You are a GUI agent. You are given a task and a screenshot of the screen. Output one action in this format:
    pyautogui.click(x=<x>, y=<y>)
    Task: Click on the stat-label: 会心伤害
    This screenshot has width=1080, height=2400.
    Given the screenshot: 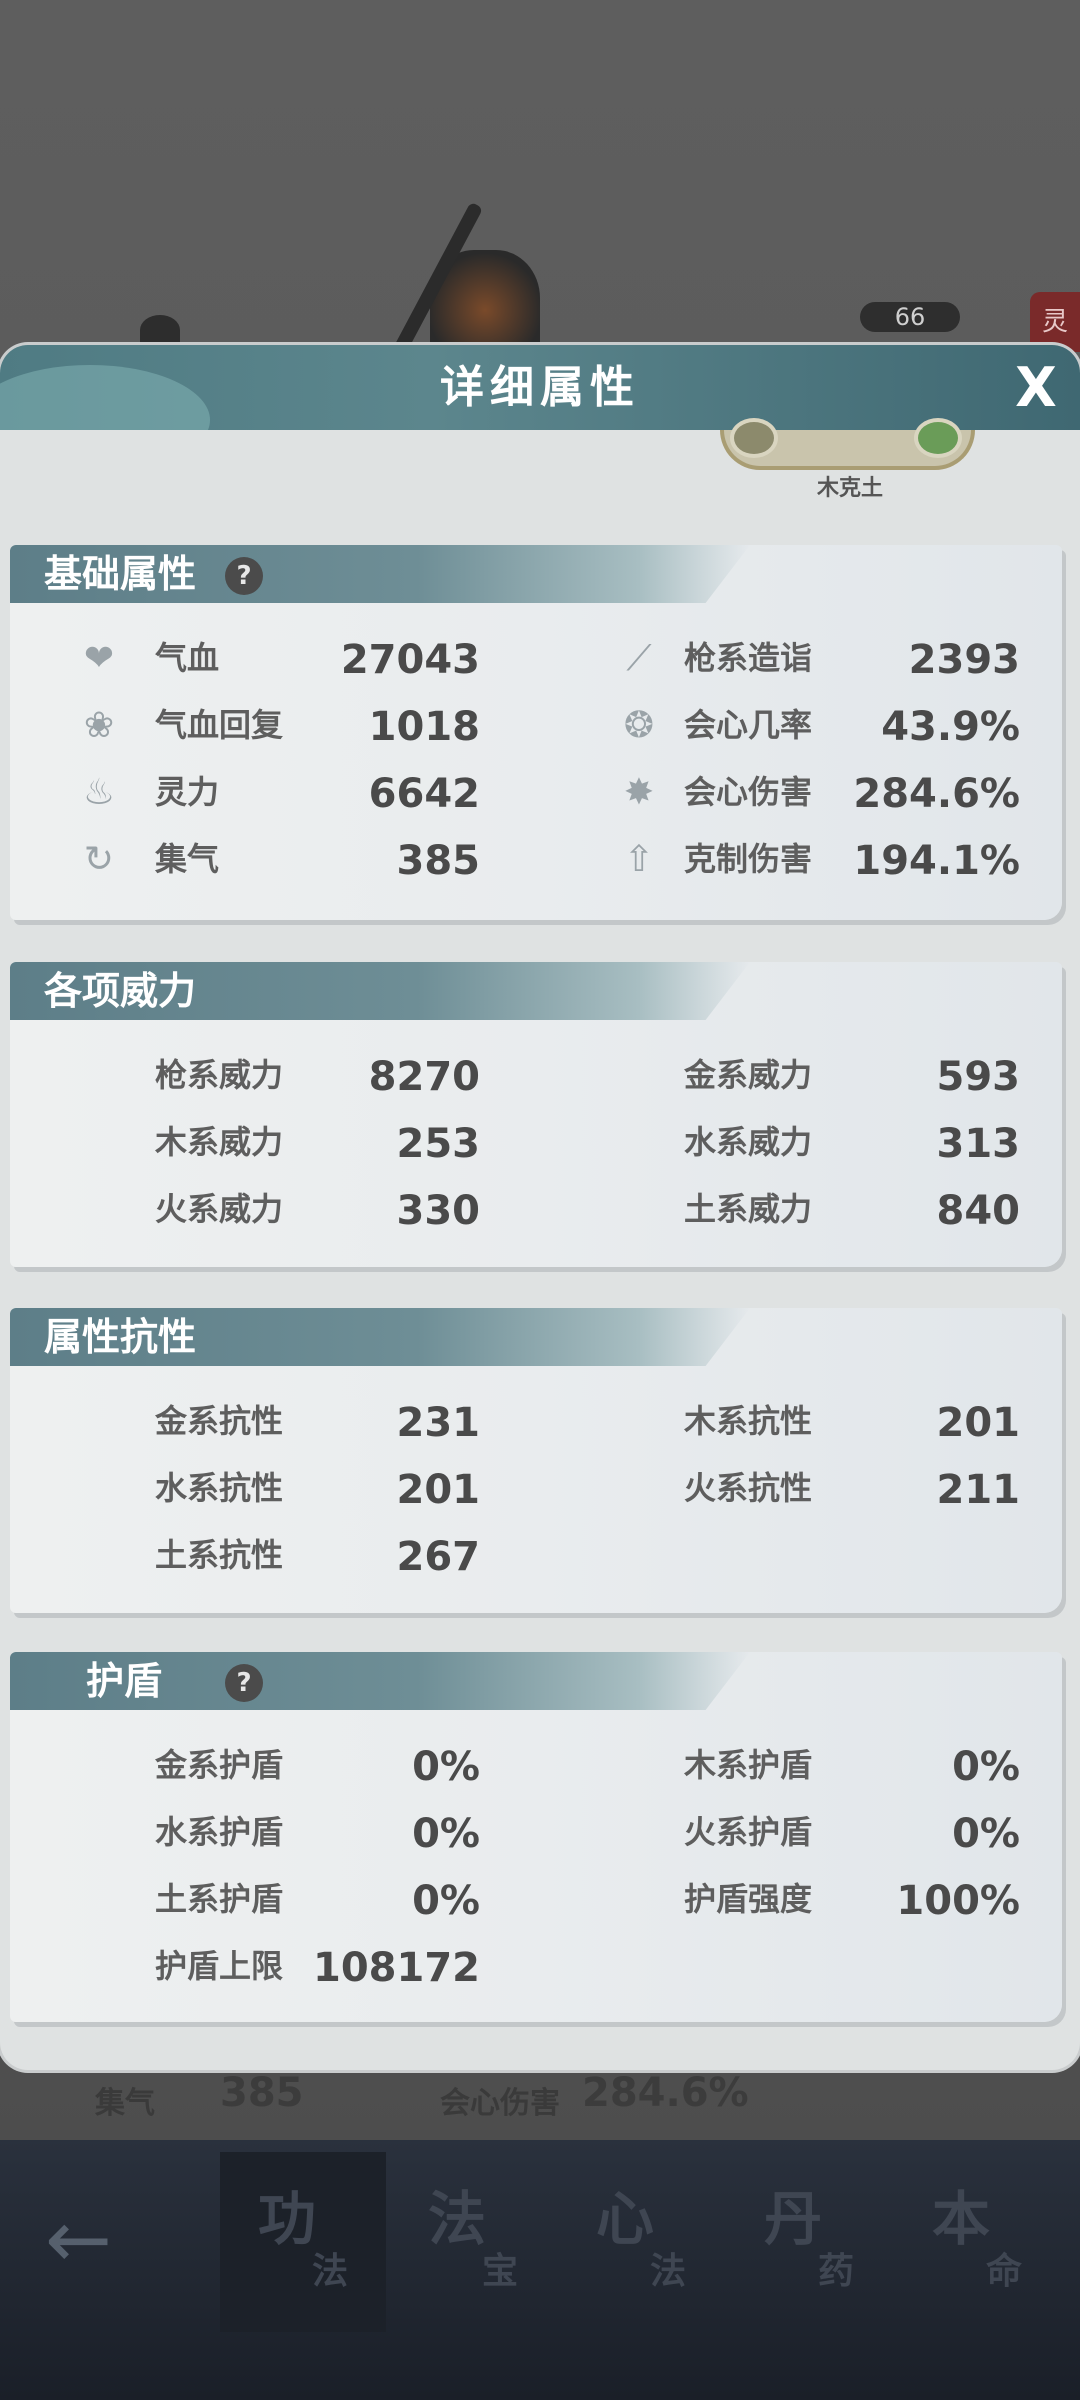 What is the action you would take?
    pyautogui.click(x=748, y=792)
    